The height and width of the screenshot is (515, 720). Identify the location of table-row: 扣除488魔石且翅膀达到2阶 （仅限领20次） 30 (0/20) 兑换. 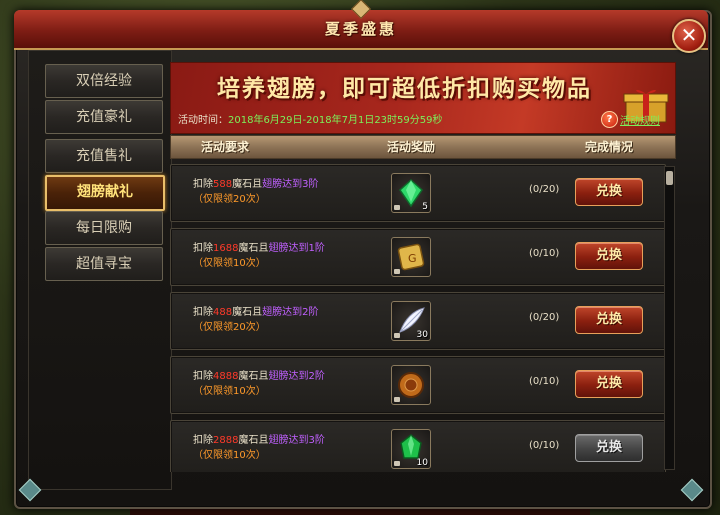
(418, 321).